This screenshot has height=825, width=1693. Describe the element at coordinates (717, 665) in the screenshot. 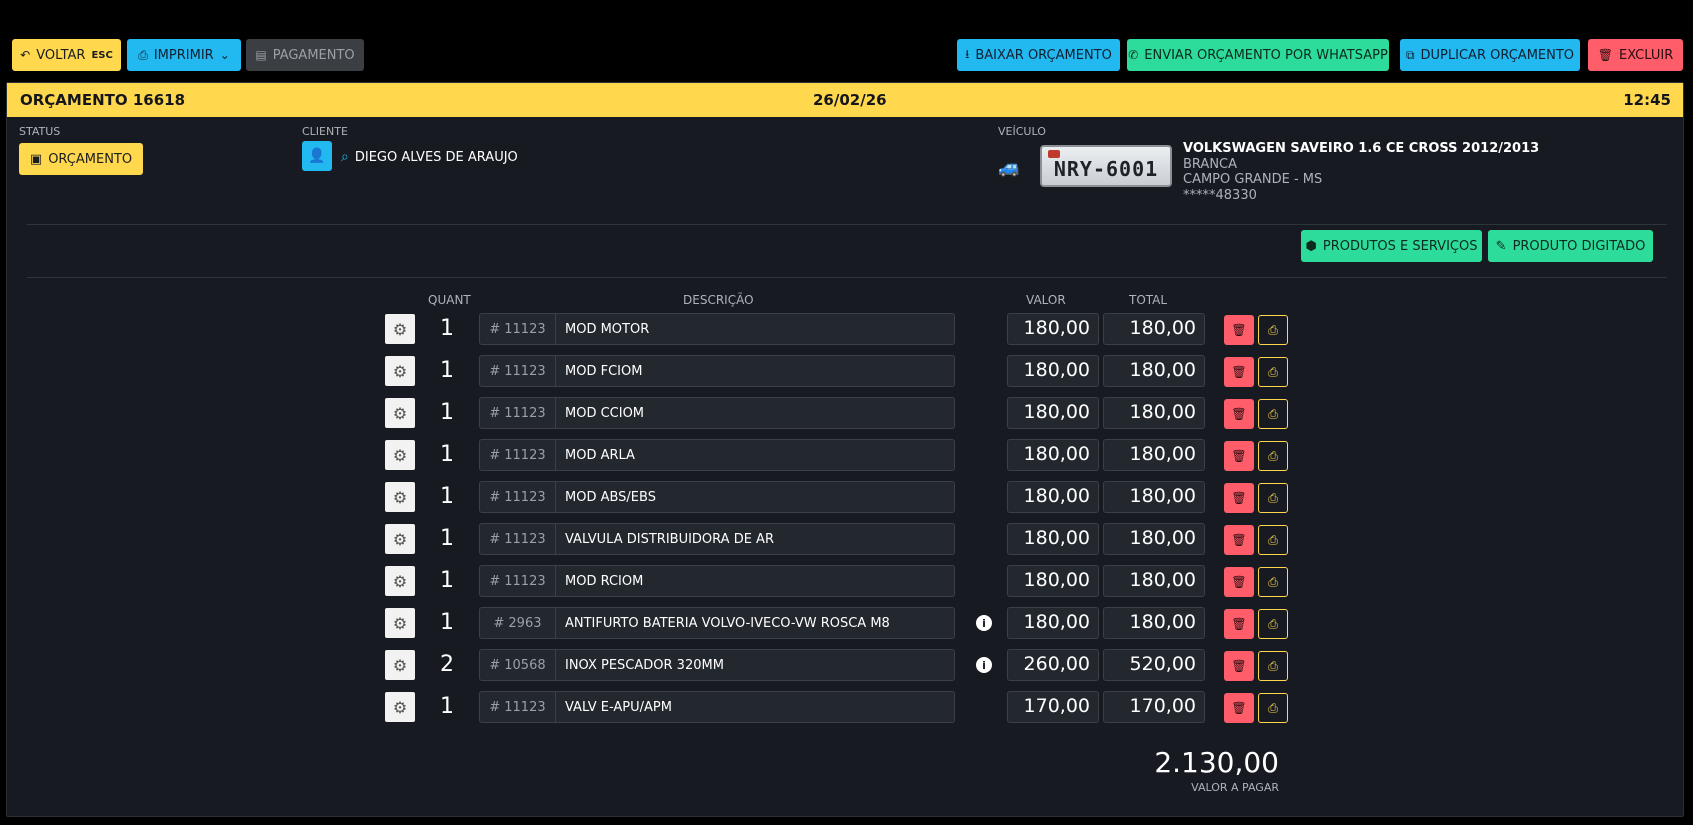

I see `item-description-field: #10568 INOX PESCADOR 320MM` at that location.